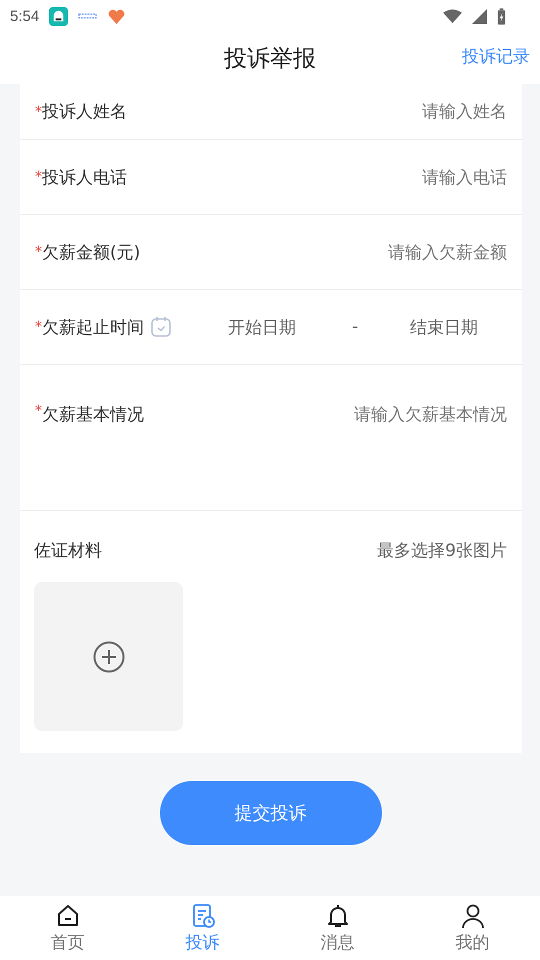 This screenshot has height=960, width=540. Describe the element at coordinates (84, 112) in the screenshot. I see `field-label: 投诉人姓名` at that location.